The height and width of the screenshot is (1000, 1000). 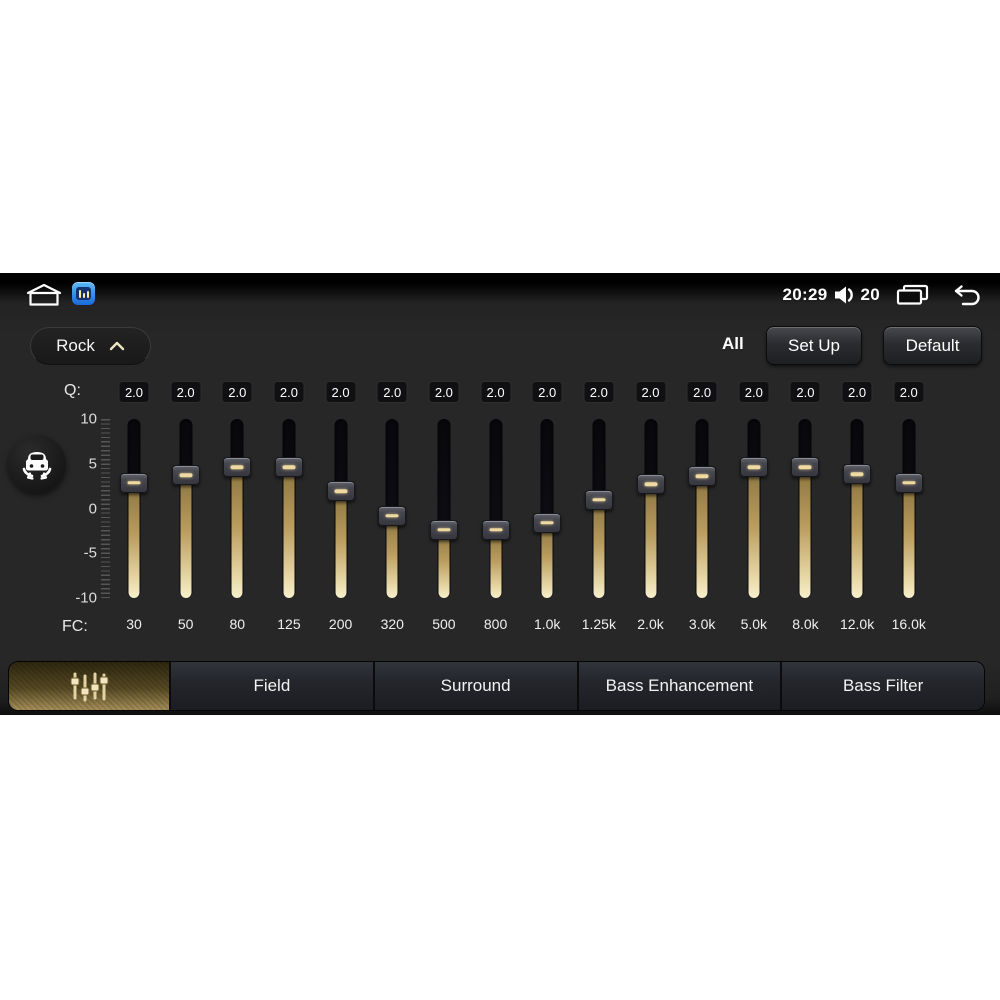 I want to click on tab-equalizer, so click(x=89, y=686).